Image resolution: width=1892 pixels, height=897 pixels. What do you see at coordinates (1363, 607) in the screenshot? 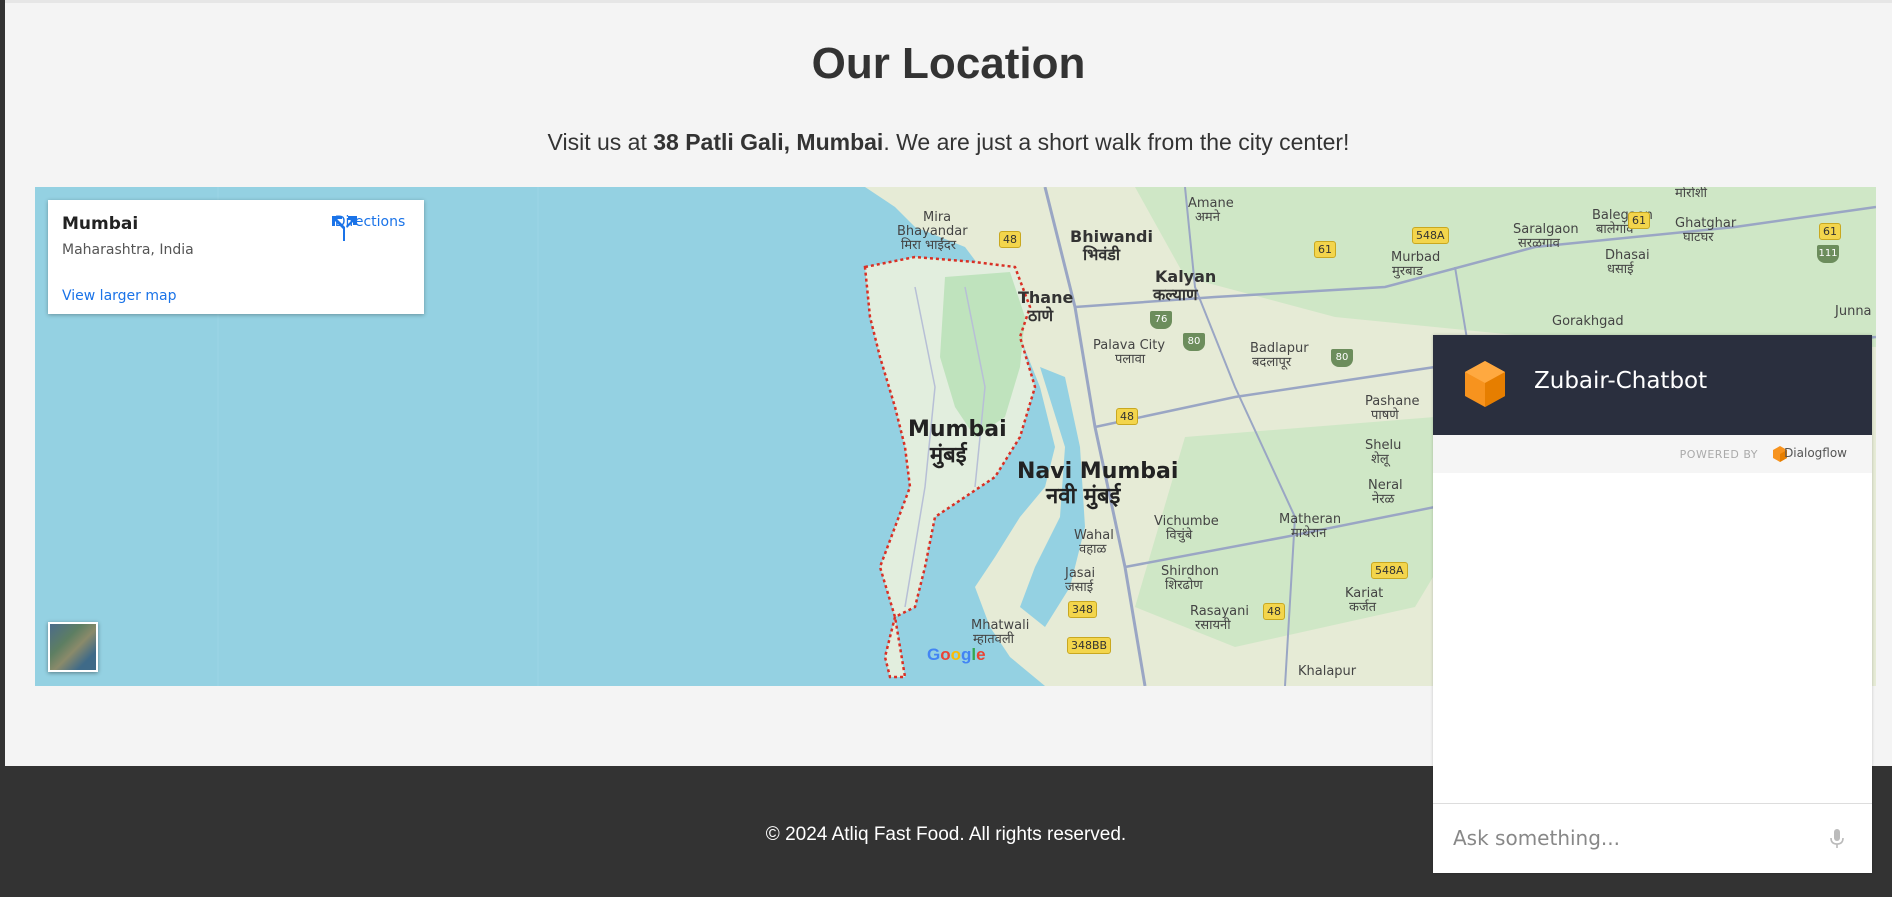
I see `map-label-karjat-mr: कर्जत` at bounding box center [1363, 607].